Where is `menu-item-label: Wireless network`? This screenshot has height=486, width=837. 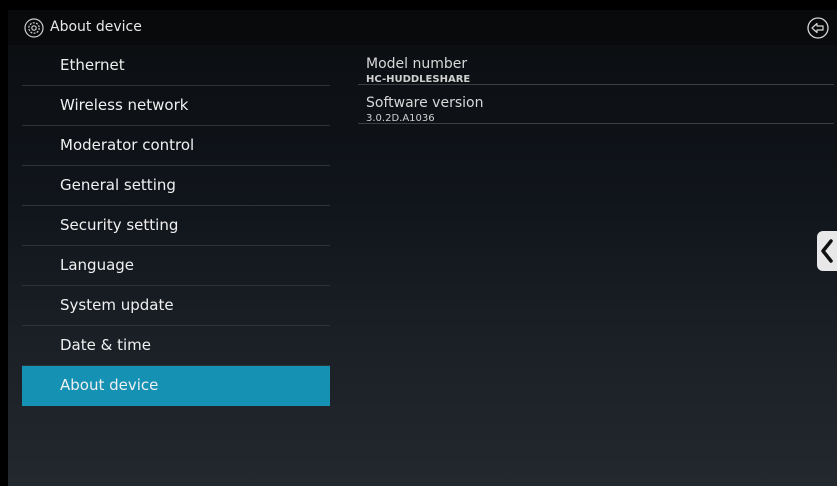 menu-item-label: Wireless network is located at coordinates (124, 105).